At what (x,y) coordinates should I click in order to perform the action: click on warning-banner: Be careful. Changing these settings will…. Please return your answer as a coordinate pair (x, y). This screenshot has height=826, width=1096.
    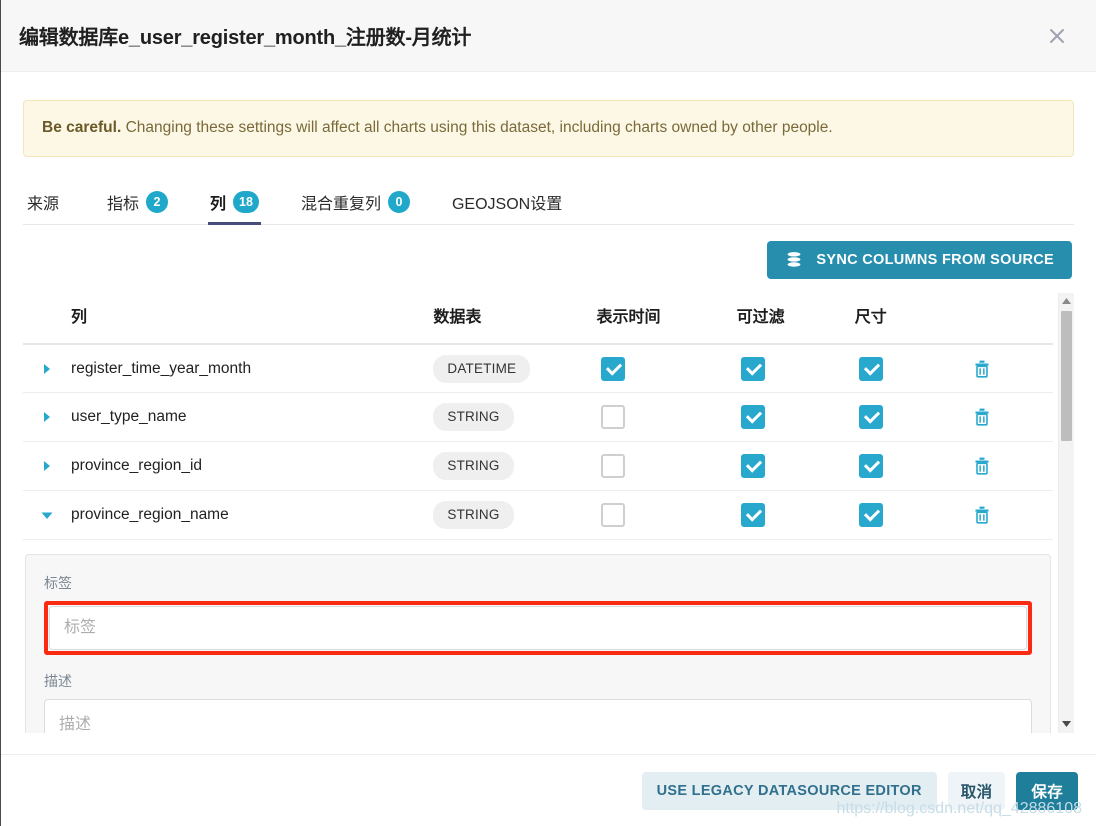
    Looking at the image, I should click on (548, 128).